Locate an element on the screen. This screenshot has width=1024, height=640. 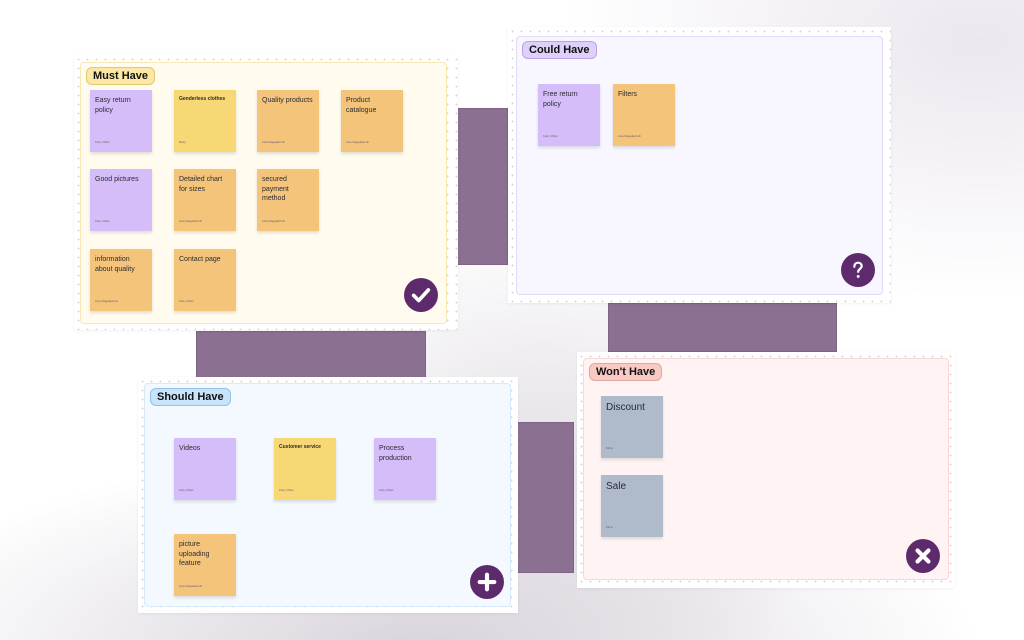
connector-should-wont is located at coordinates (545, 497).